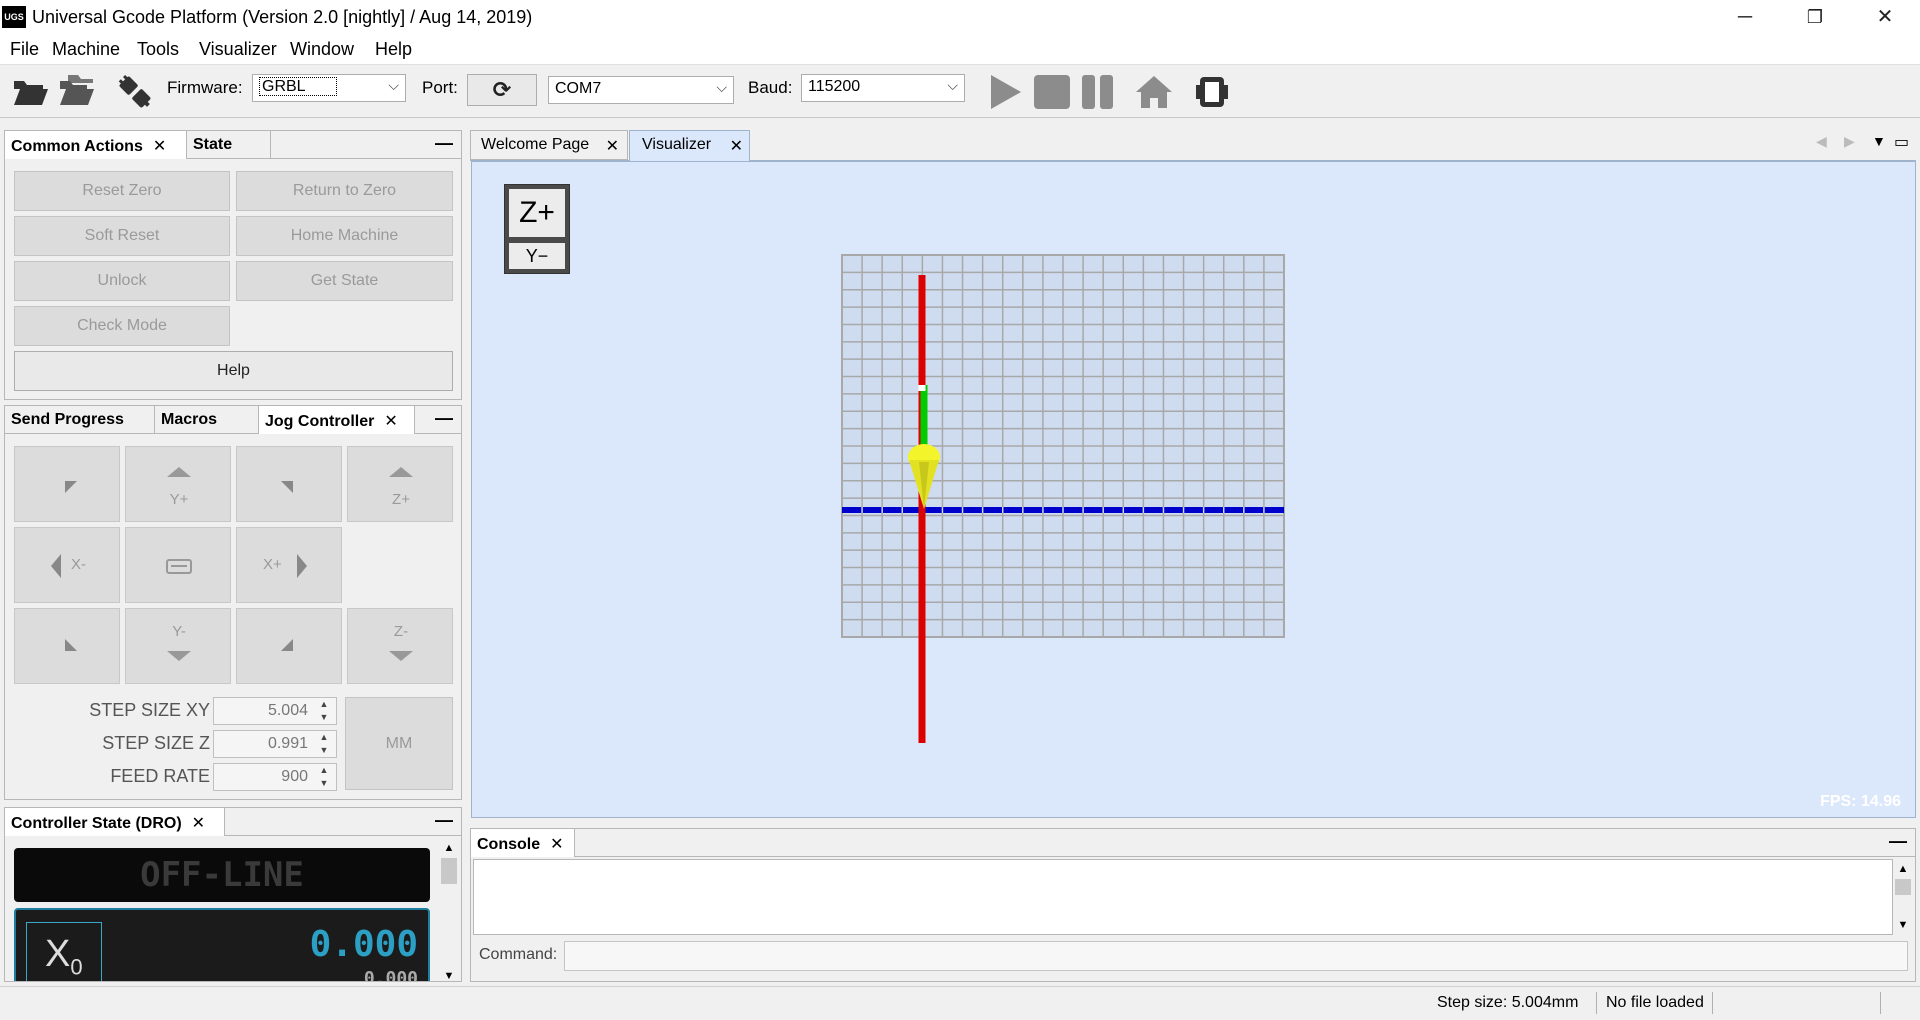 The height and width of the screenshot is (1020, 1920). Describe the element at coordinates (1508, 1002) in the screenshot. I see `step-size-status: Step size: 5.004mm` at that location.